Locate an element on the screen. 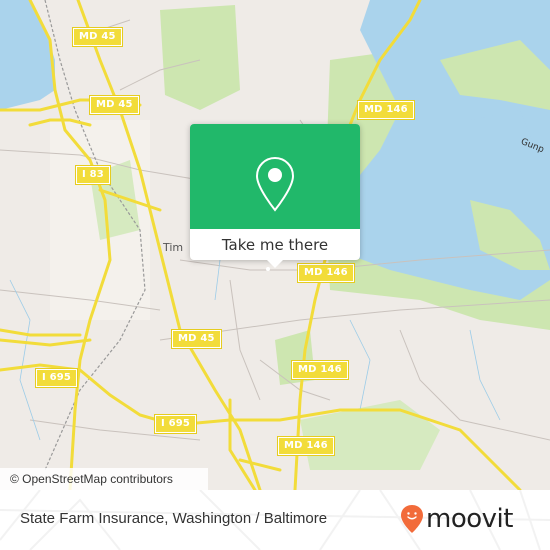  moovit-pin-smile-icon is located at coordinates (412, 519).